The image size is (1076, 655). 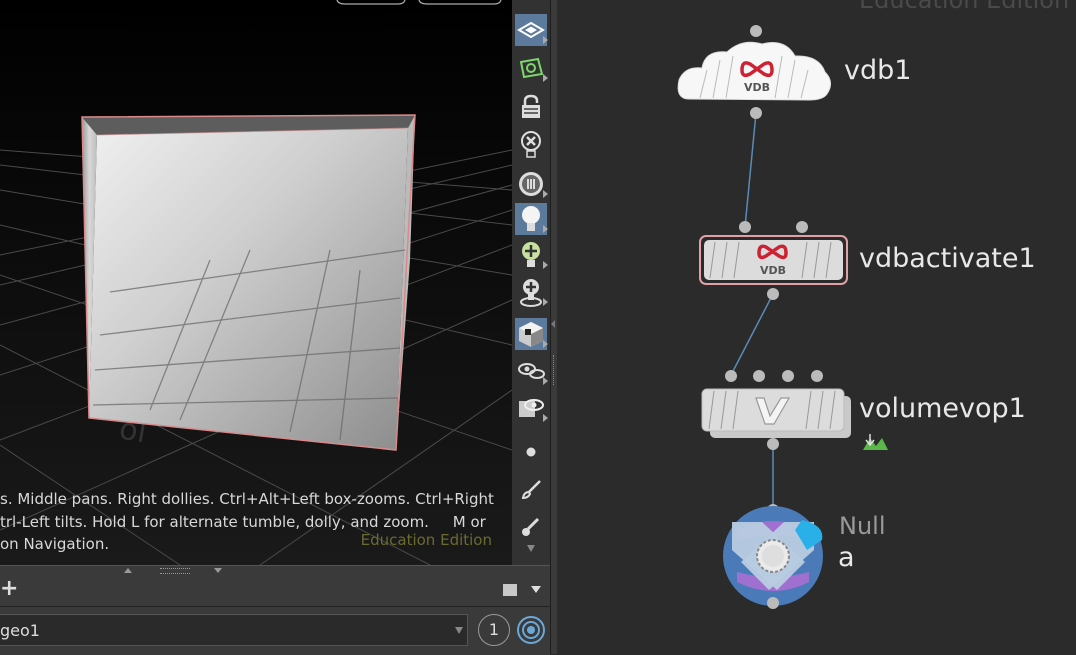 I want to click on instance-count-badge: 1, so click(x=494, y=630).